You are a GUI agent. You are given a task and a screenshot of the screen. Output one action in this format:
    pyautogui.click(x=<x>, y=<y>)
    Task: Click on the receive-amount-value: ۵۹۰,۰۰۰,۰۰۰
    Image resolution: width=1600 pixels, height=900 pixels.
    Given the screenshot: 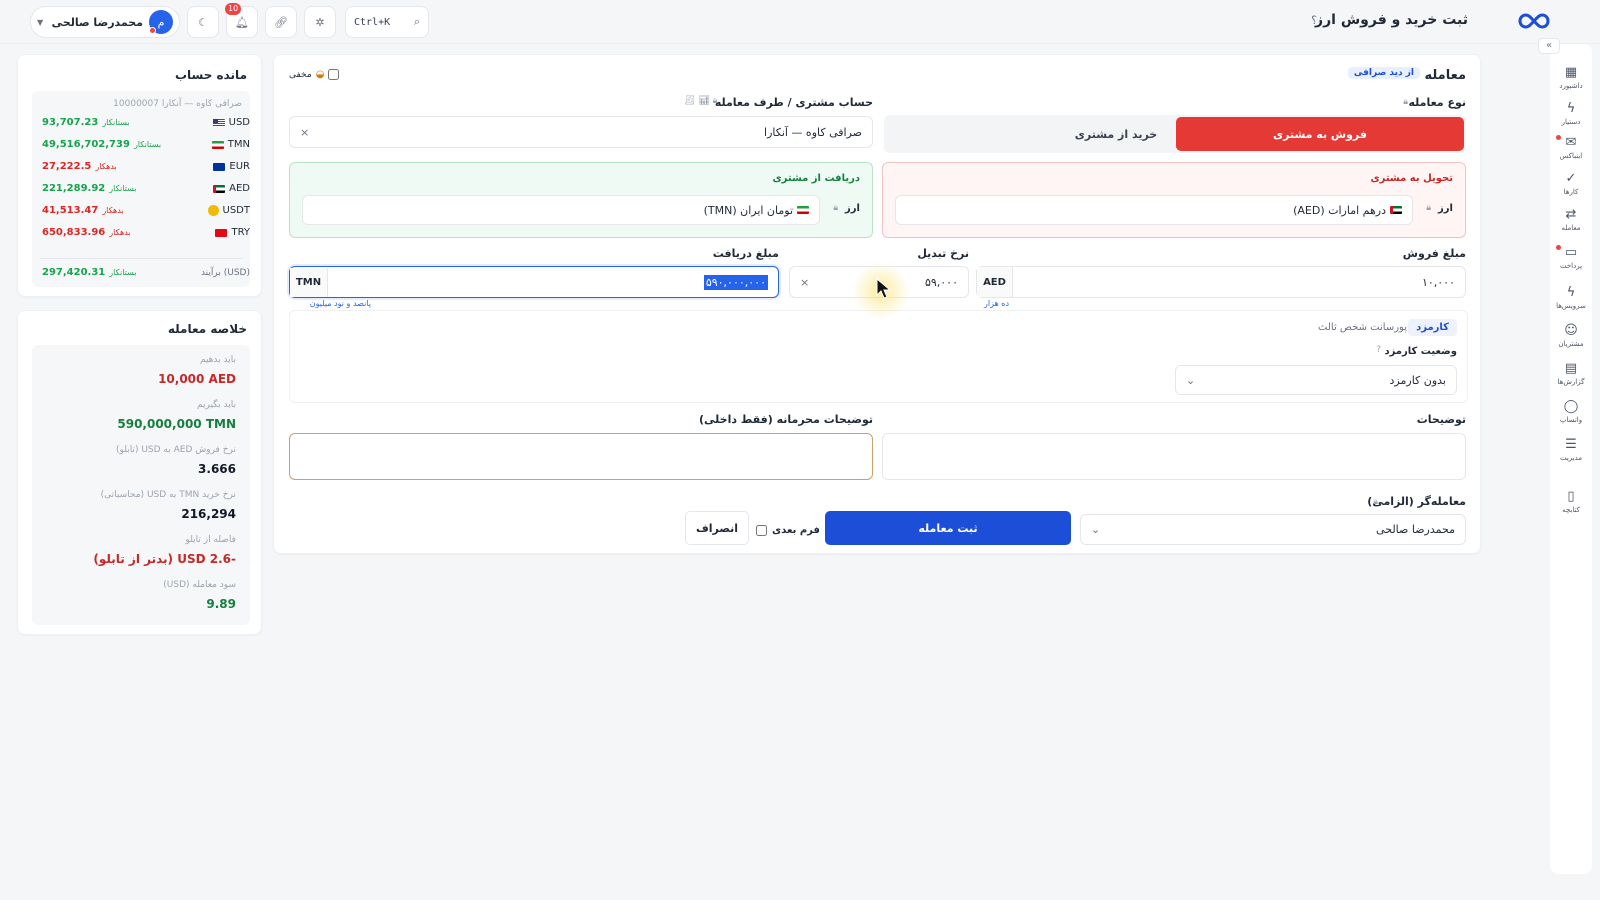 What is the action you would take?
    pyautogui.click(x=735, y=282)
    